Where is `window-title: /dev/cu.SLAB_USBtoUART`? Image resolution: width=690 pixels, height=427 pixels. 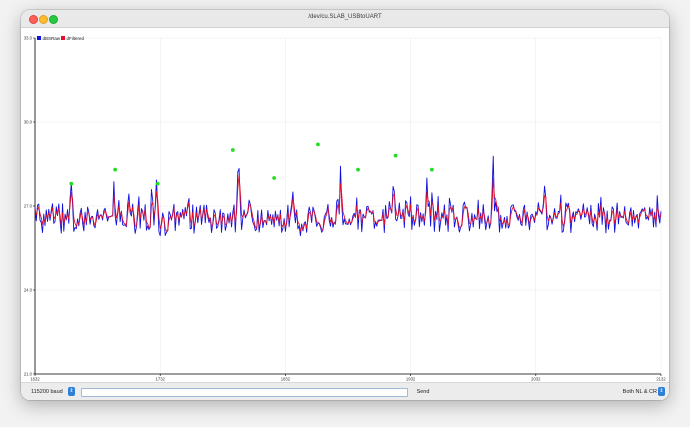
window-title: /dev/cu.SLAB_USBtoUART is located at coordinates (345, 17).